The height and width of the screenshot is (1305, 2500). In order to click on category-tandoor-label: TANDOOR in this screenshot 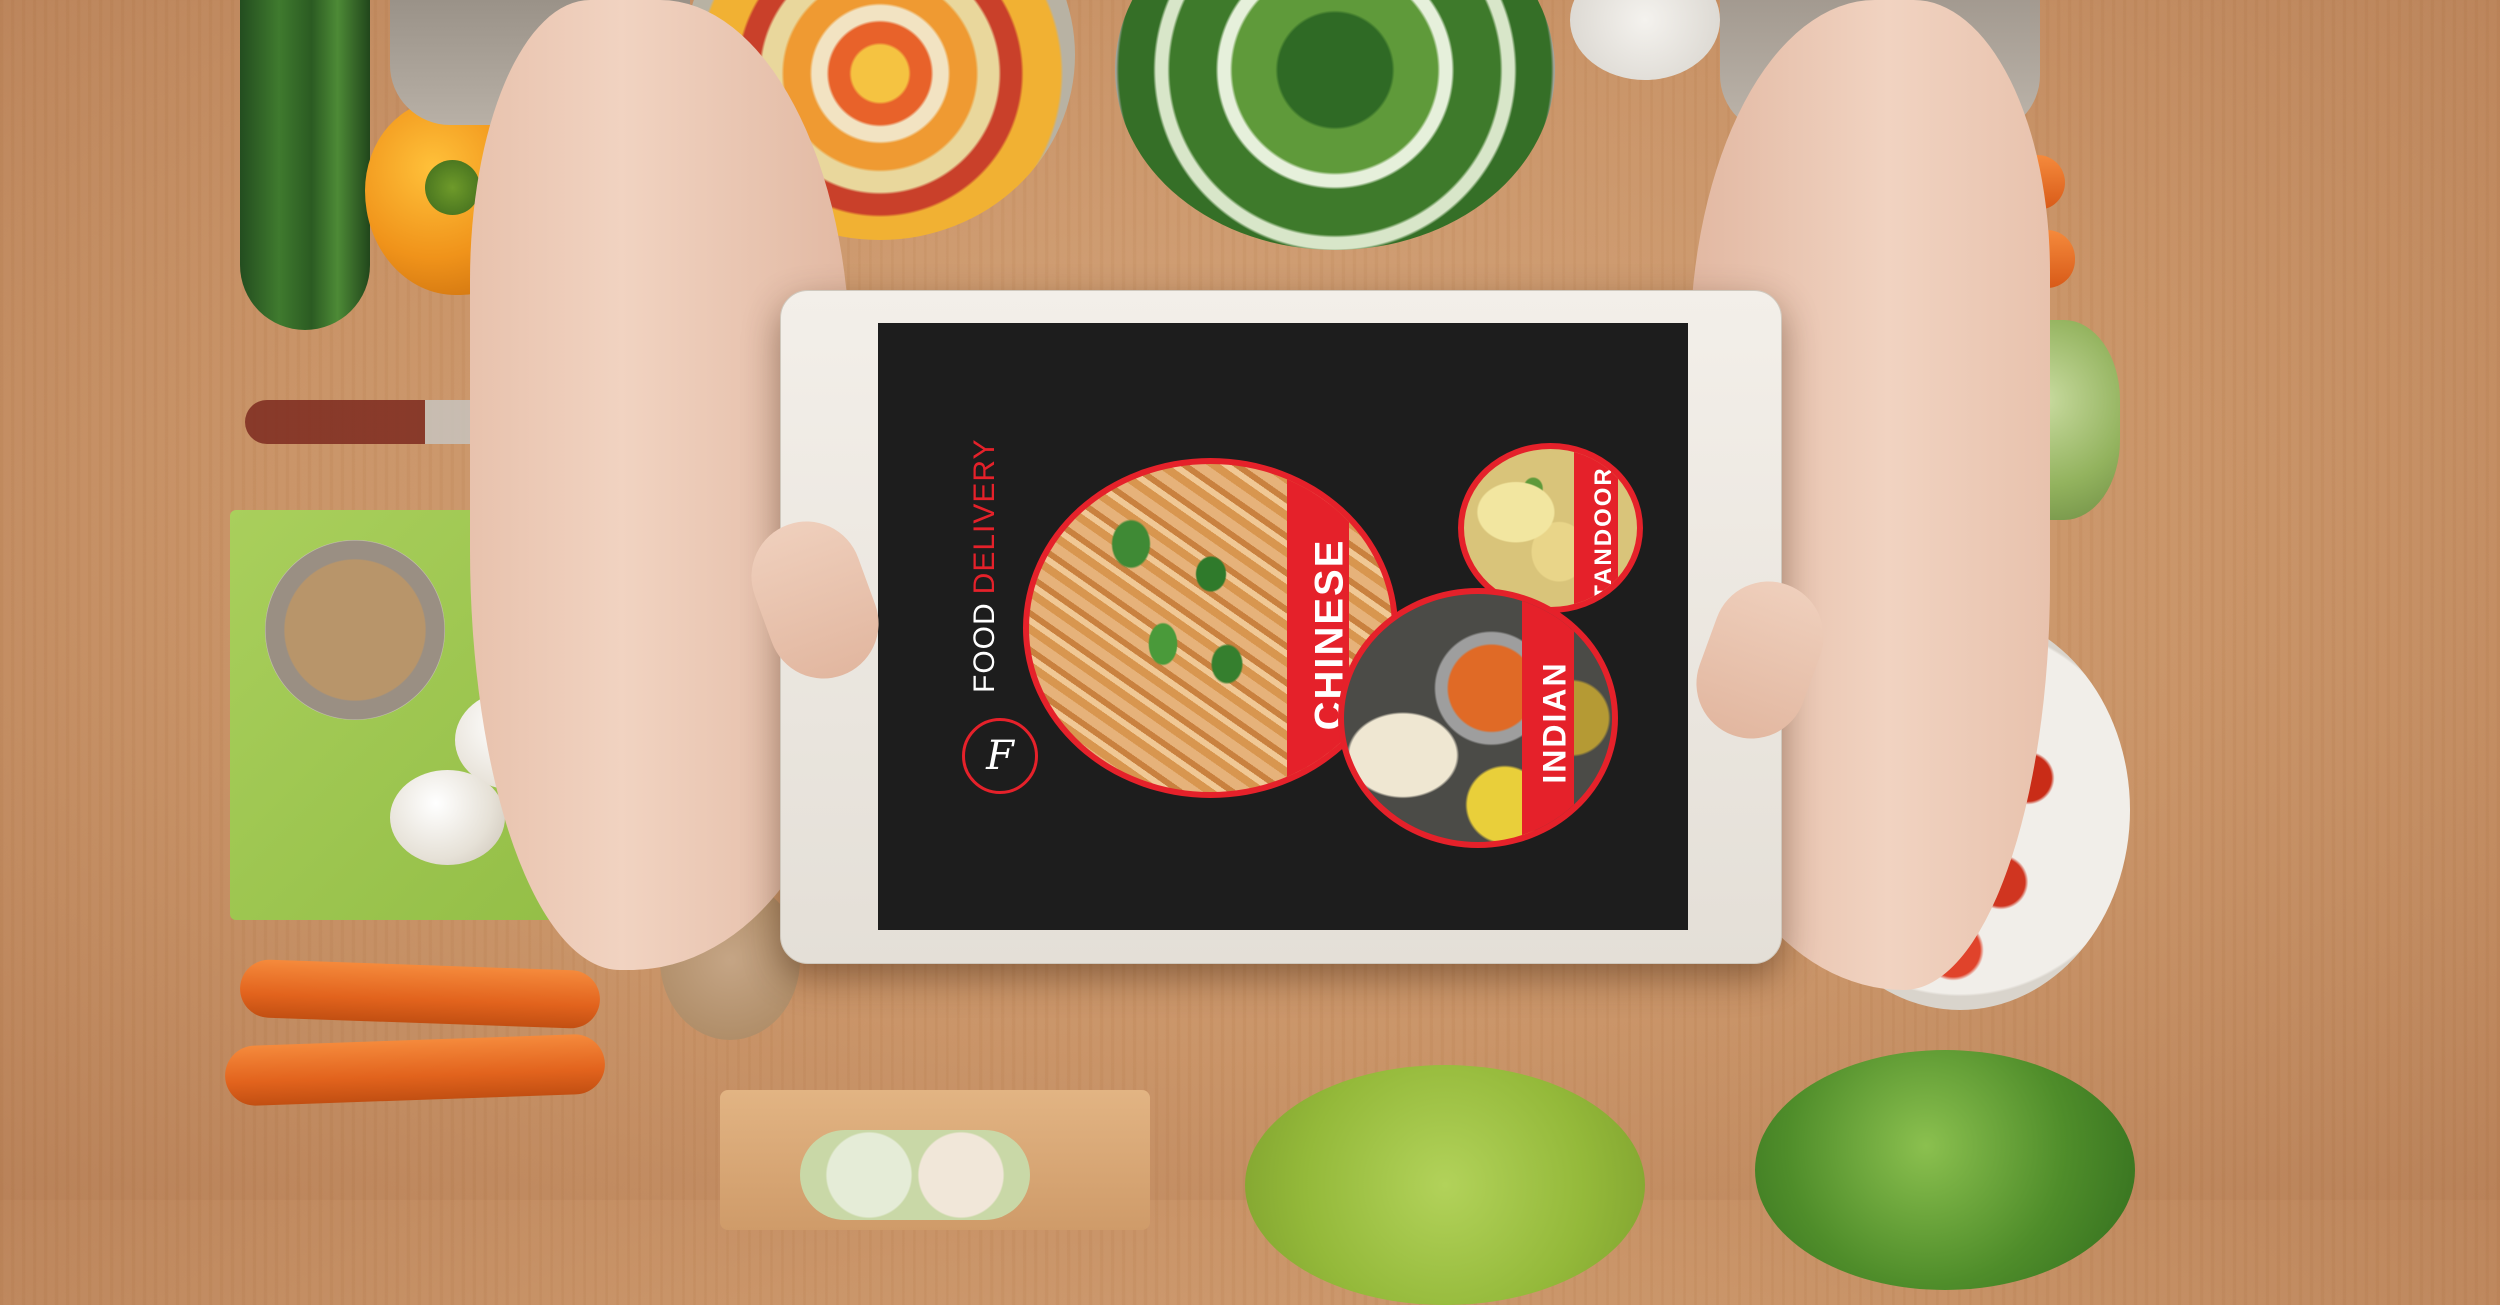, I will do `click(1603, 533)`.